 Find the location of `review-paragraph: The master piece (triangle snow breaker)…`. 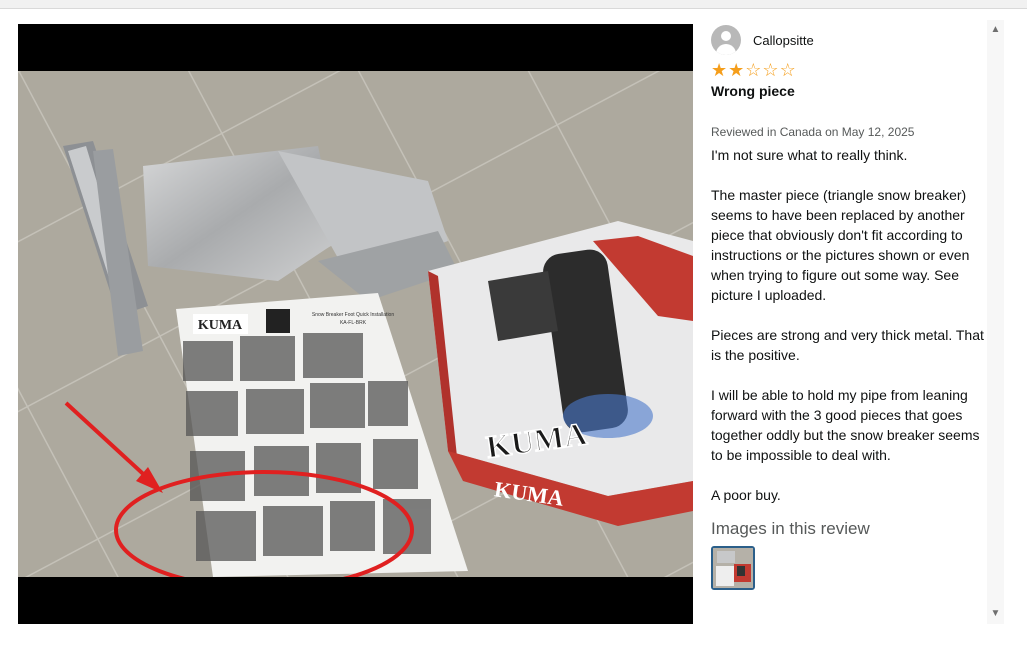

review-paragraph: The master piece (triangle snow breaker)… is located at coordinates (840, 245).